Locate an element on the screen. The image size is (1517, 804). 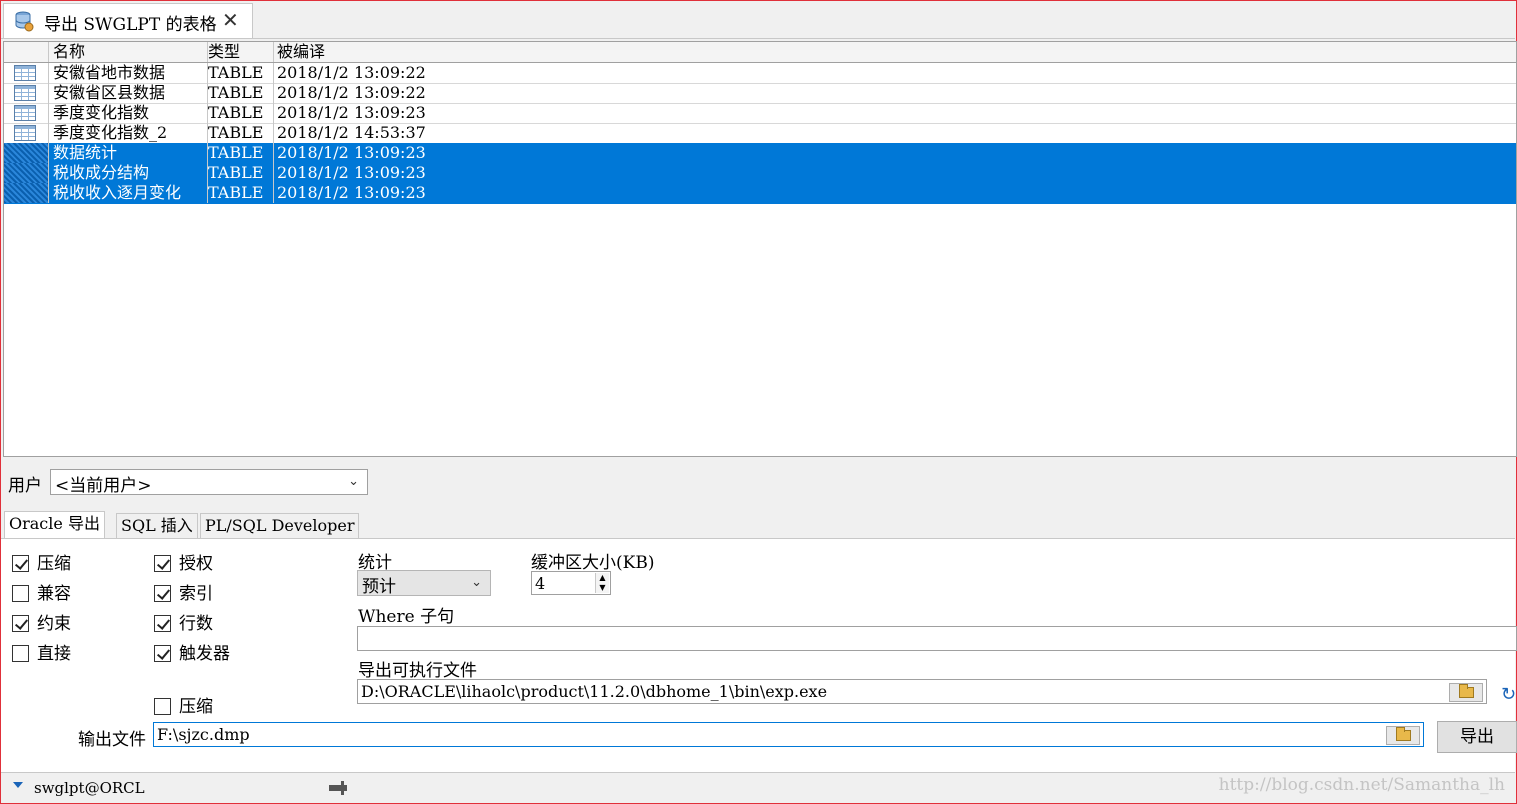
cell-name: 税收成分结构 is located at coordinates (128, 173).